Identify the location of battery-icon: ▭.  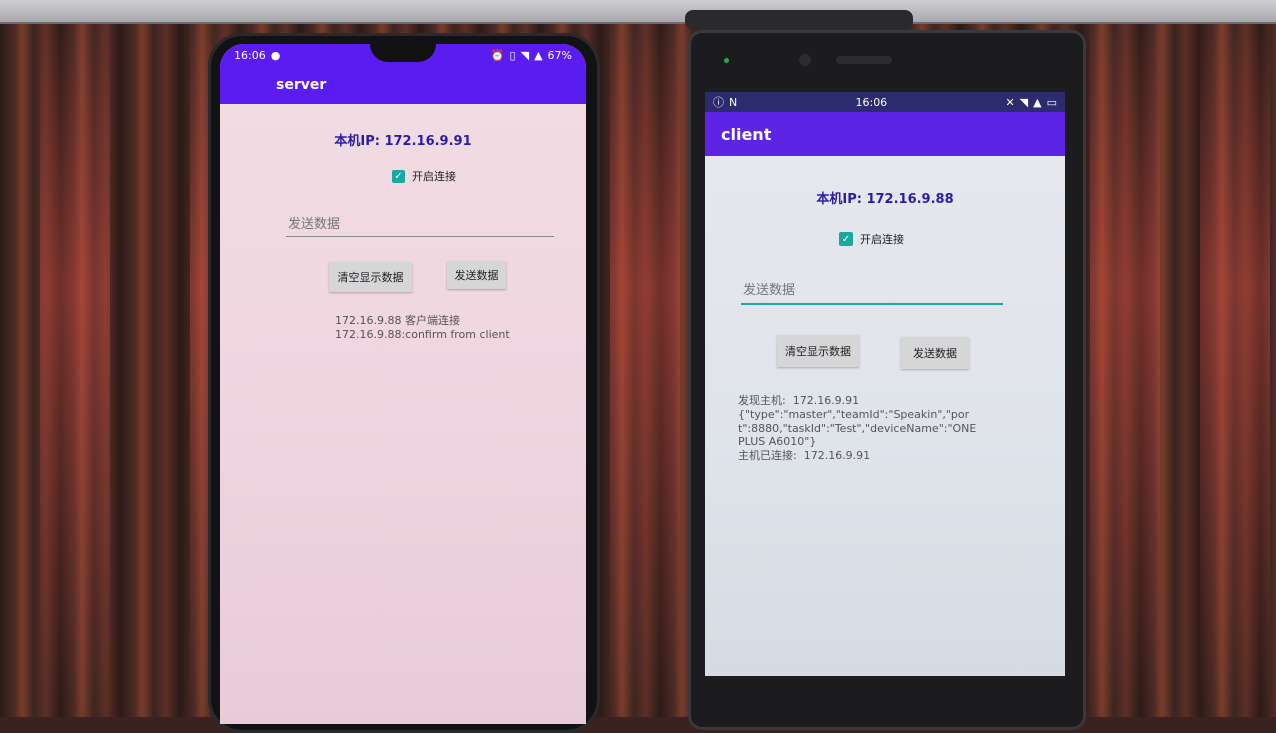
(1051, 102).